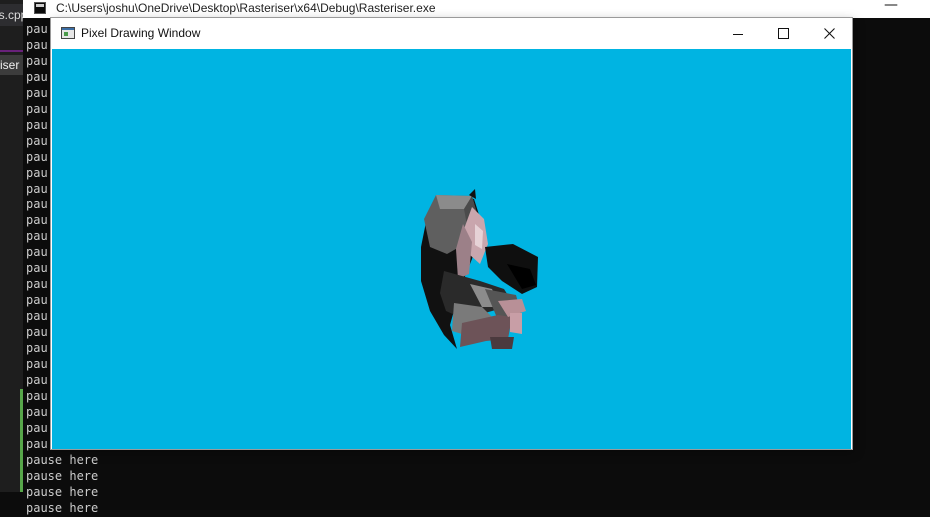 The height and width of the screenshot is (517, 930). I want to click on editor-file-tab: es.cpp, so click(11, 15).